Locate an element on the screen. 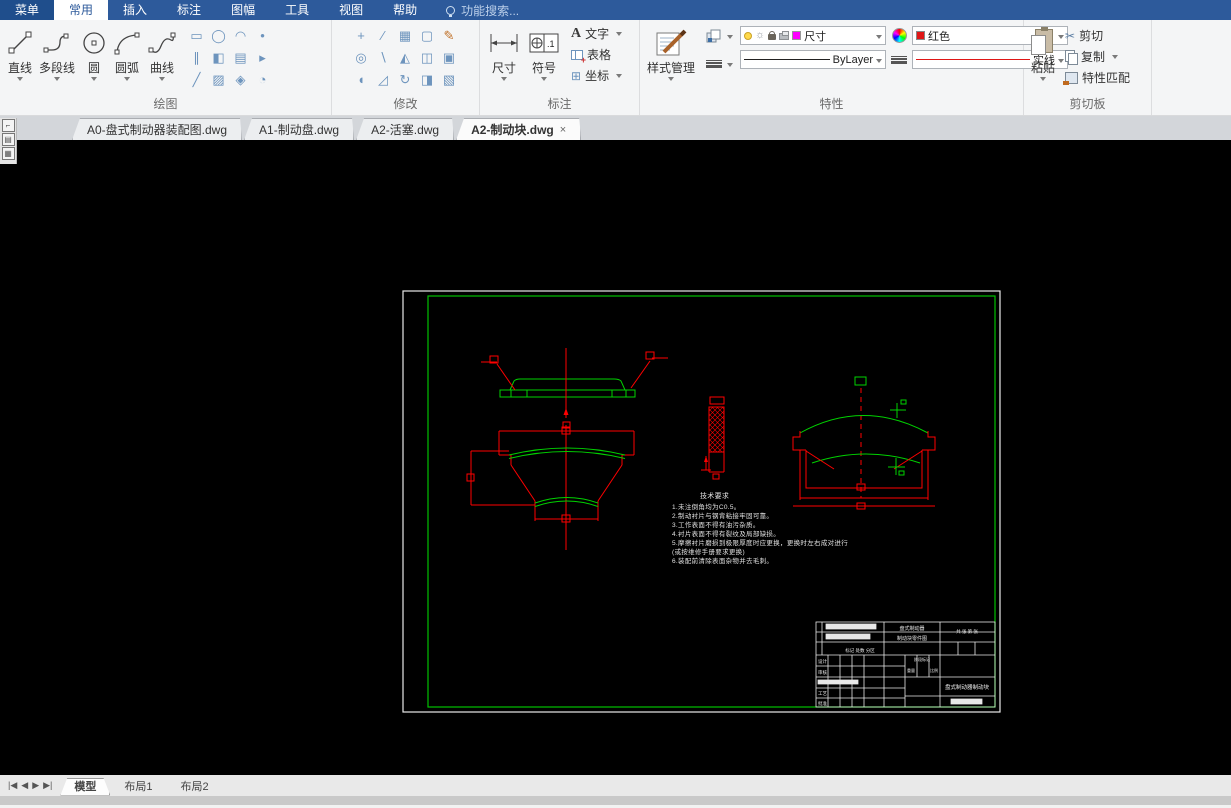 The width and height of the screenshot is (1231, 808). layer-combo: ☼ 尺寸 is located at coordinates (813, 35).